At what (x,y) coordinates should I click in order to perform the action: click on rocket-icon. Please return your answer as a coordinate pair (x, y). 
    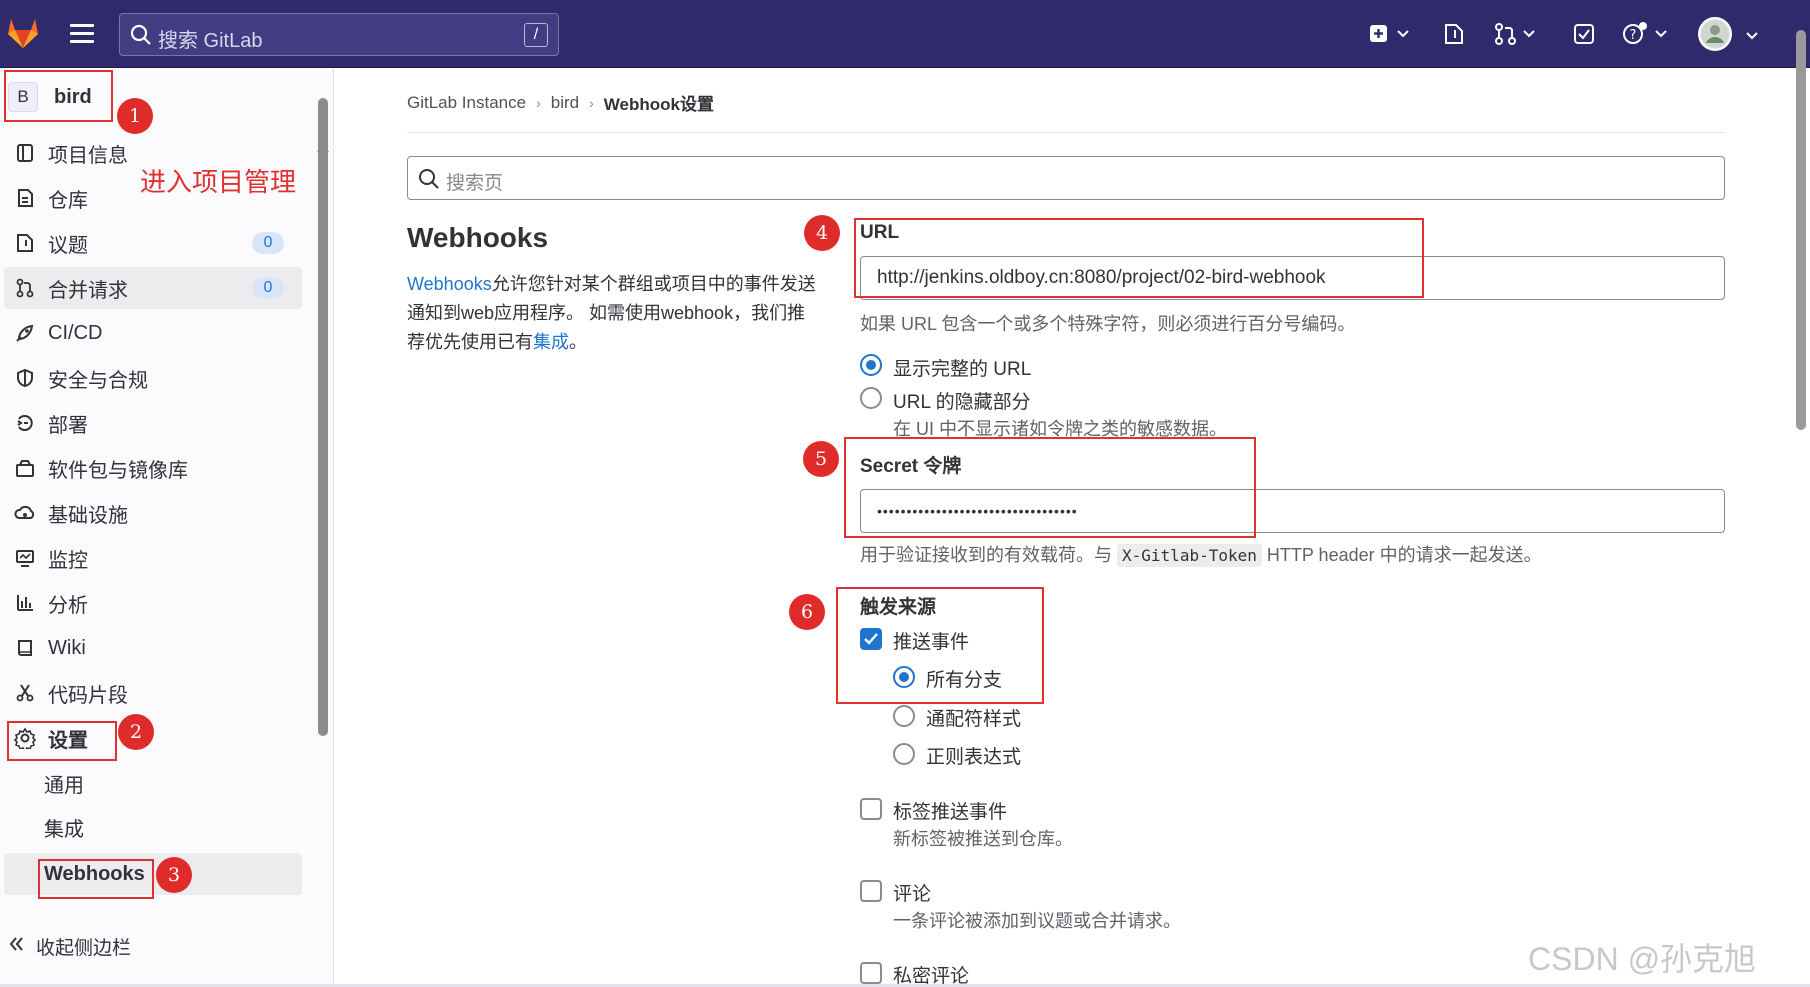
    Looking at the image, I should click on (25, 333).